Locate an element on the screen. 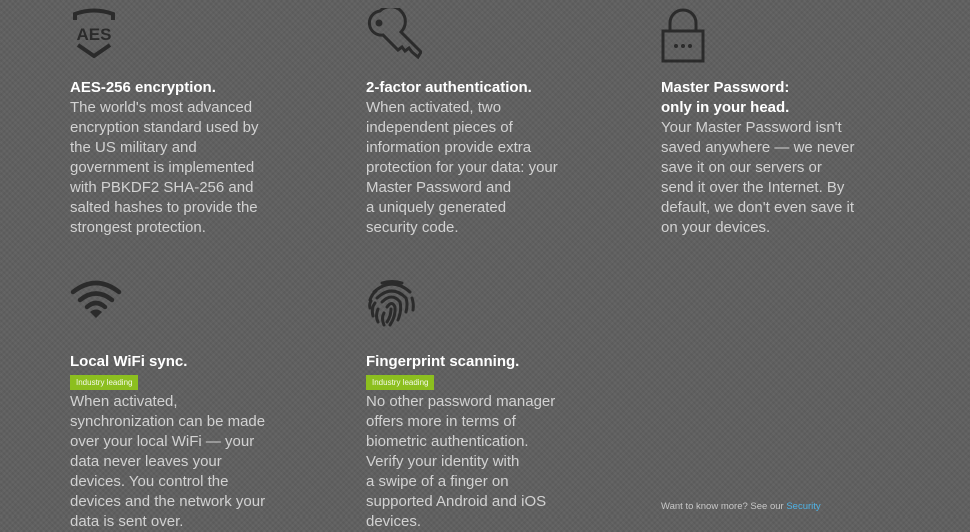 Image resolution: width=970 pixels, height=532 pixels. wifi-icon is located at coordinates (96, 300).